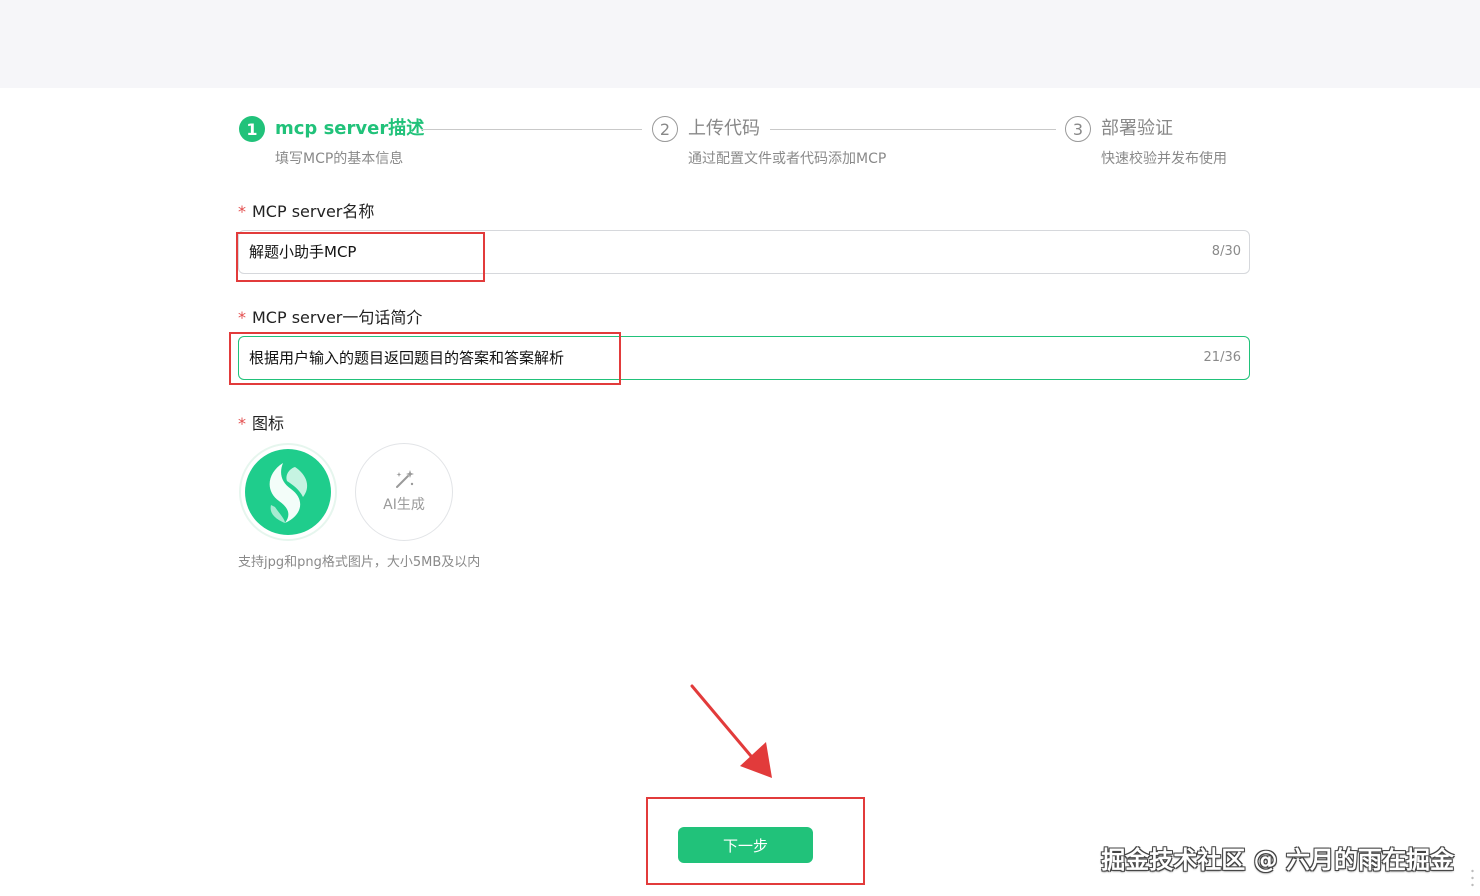  Describe the element at coordinates (252, 129) in the screenshot. I see `step-1-icon: 1` at that location.